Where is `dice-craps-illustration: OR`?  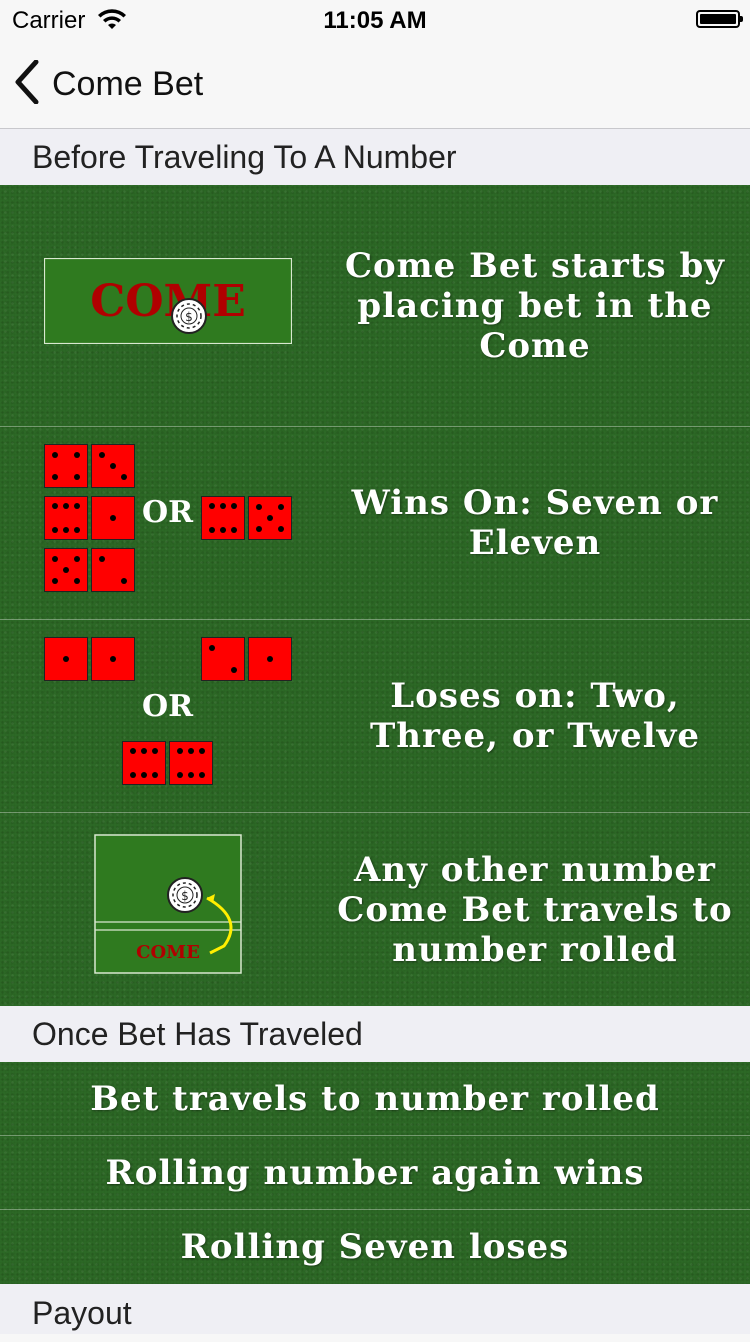 dice-craps-illustration: OR is located at coordinates (165, 716).